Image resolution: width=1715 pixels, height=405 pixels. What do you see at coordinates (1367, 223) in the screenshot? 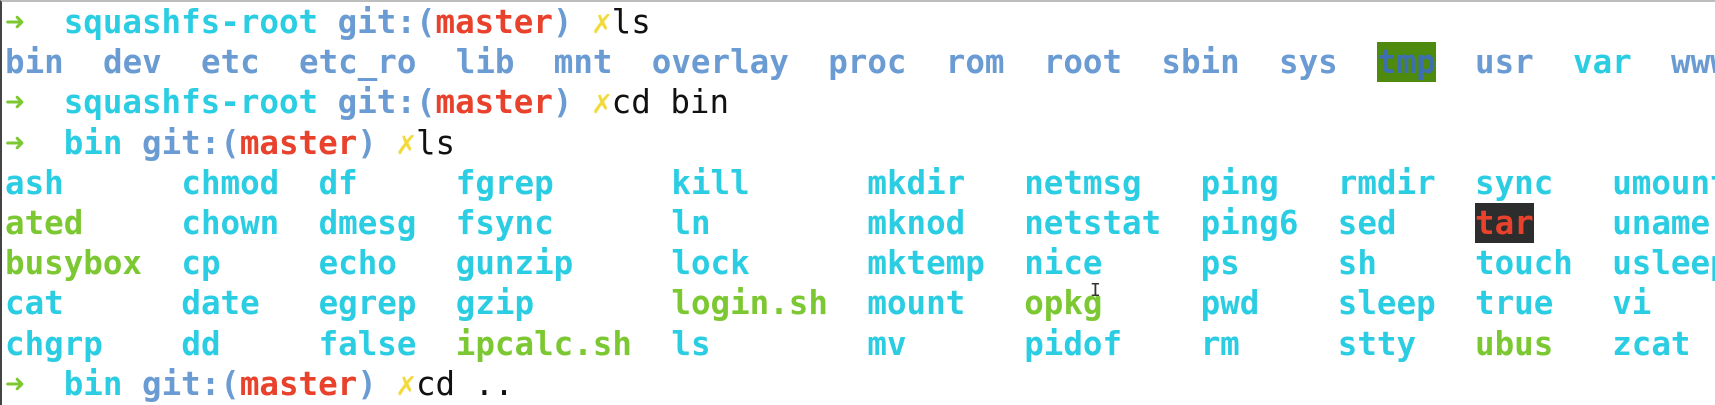
I see `file-entry: sed` at bounding box center [1367, 223].